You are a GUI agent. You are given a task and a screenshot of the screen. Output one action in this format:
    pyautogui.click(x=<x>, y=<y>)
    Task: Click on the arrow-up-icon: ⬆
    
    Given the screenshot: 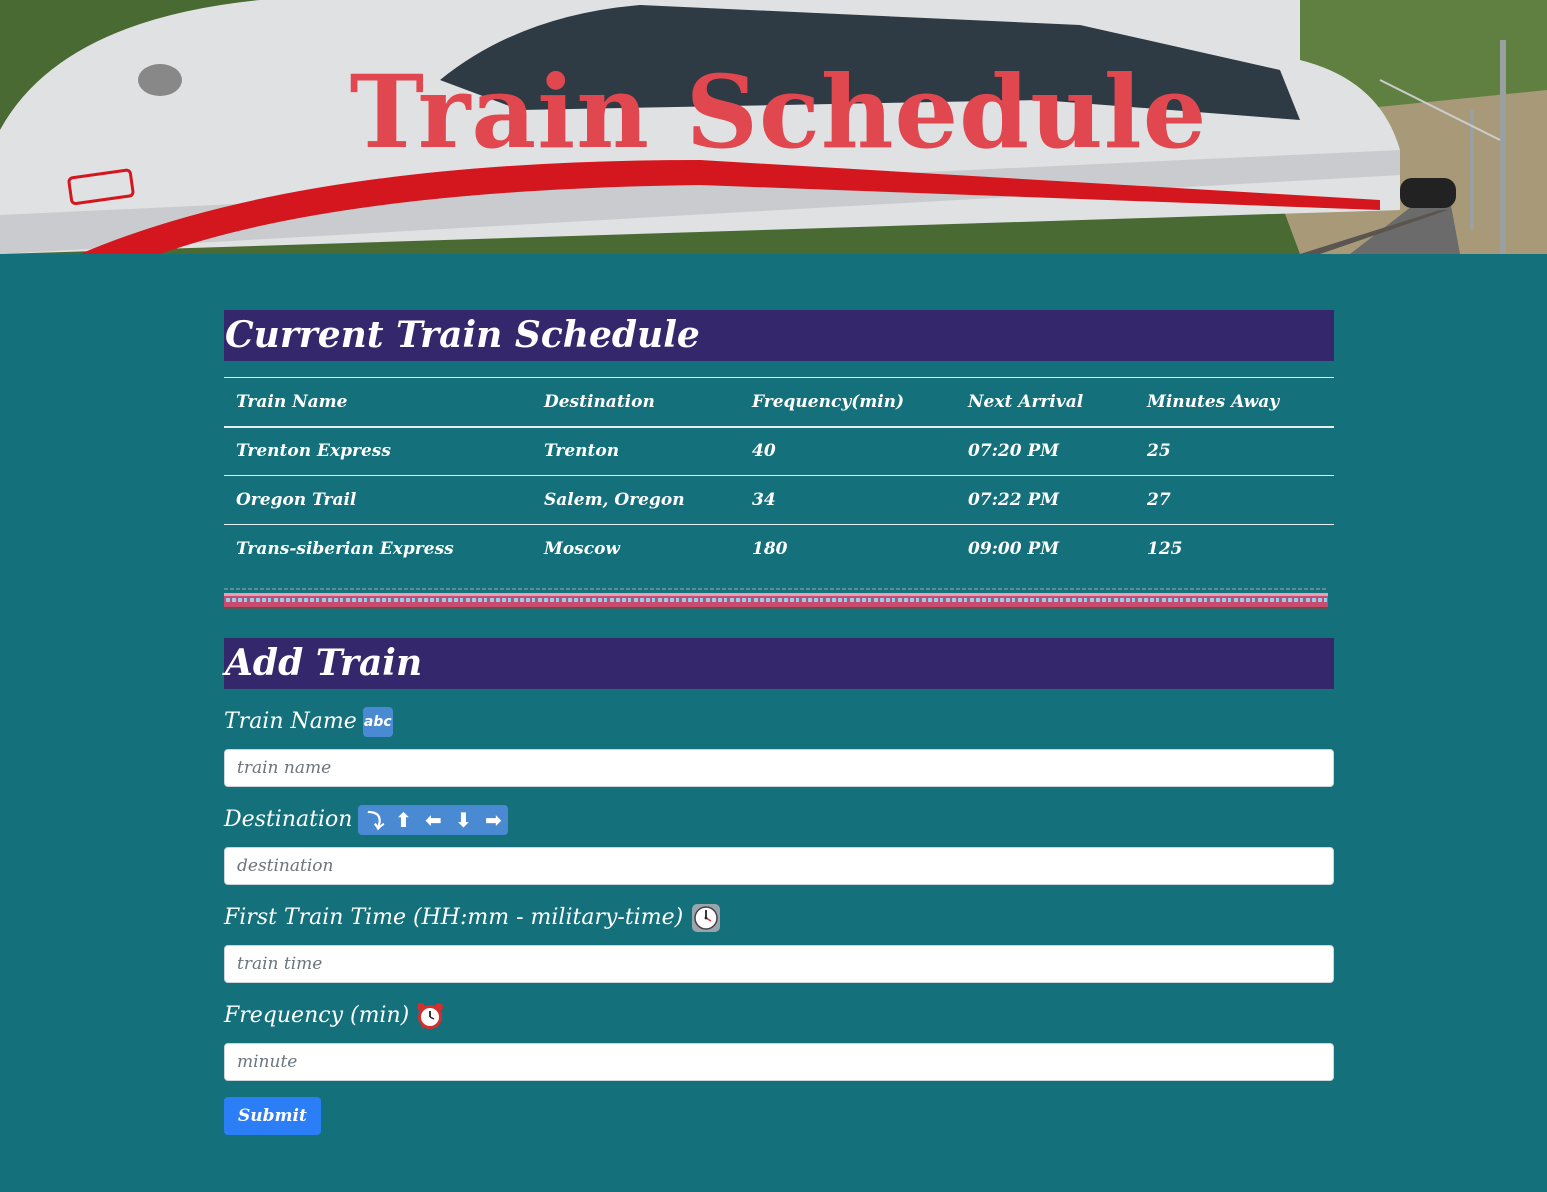 What is the action you would take?
    pyautogui.click(x=403, y=819)
    